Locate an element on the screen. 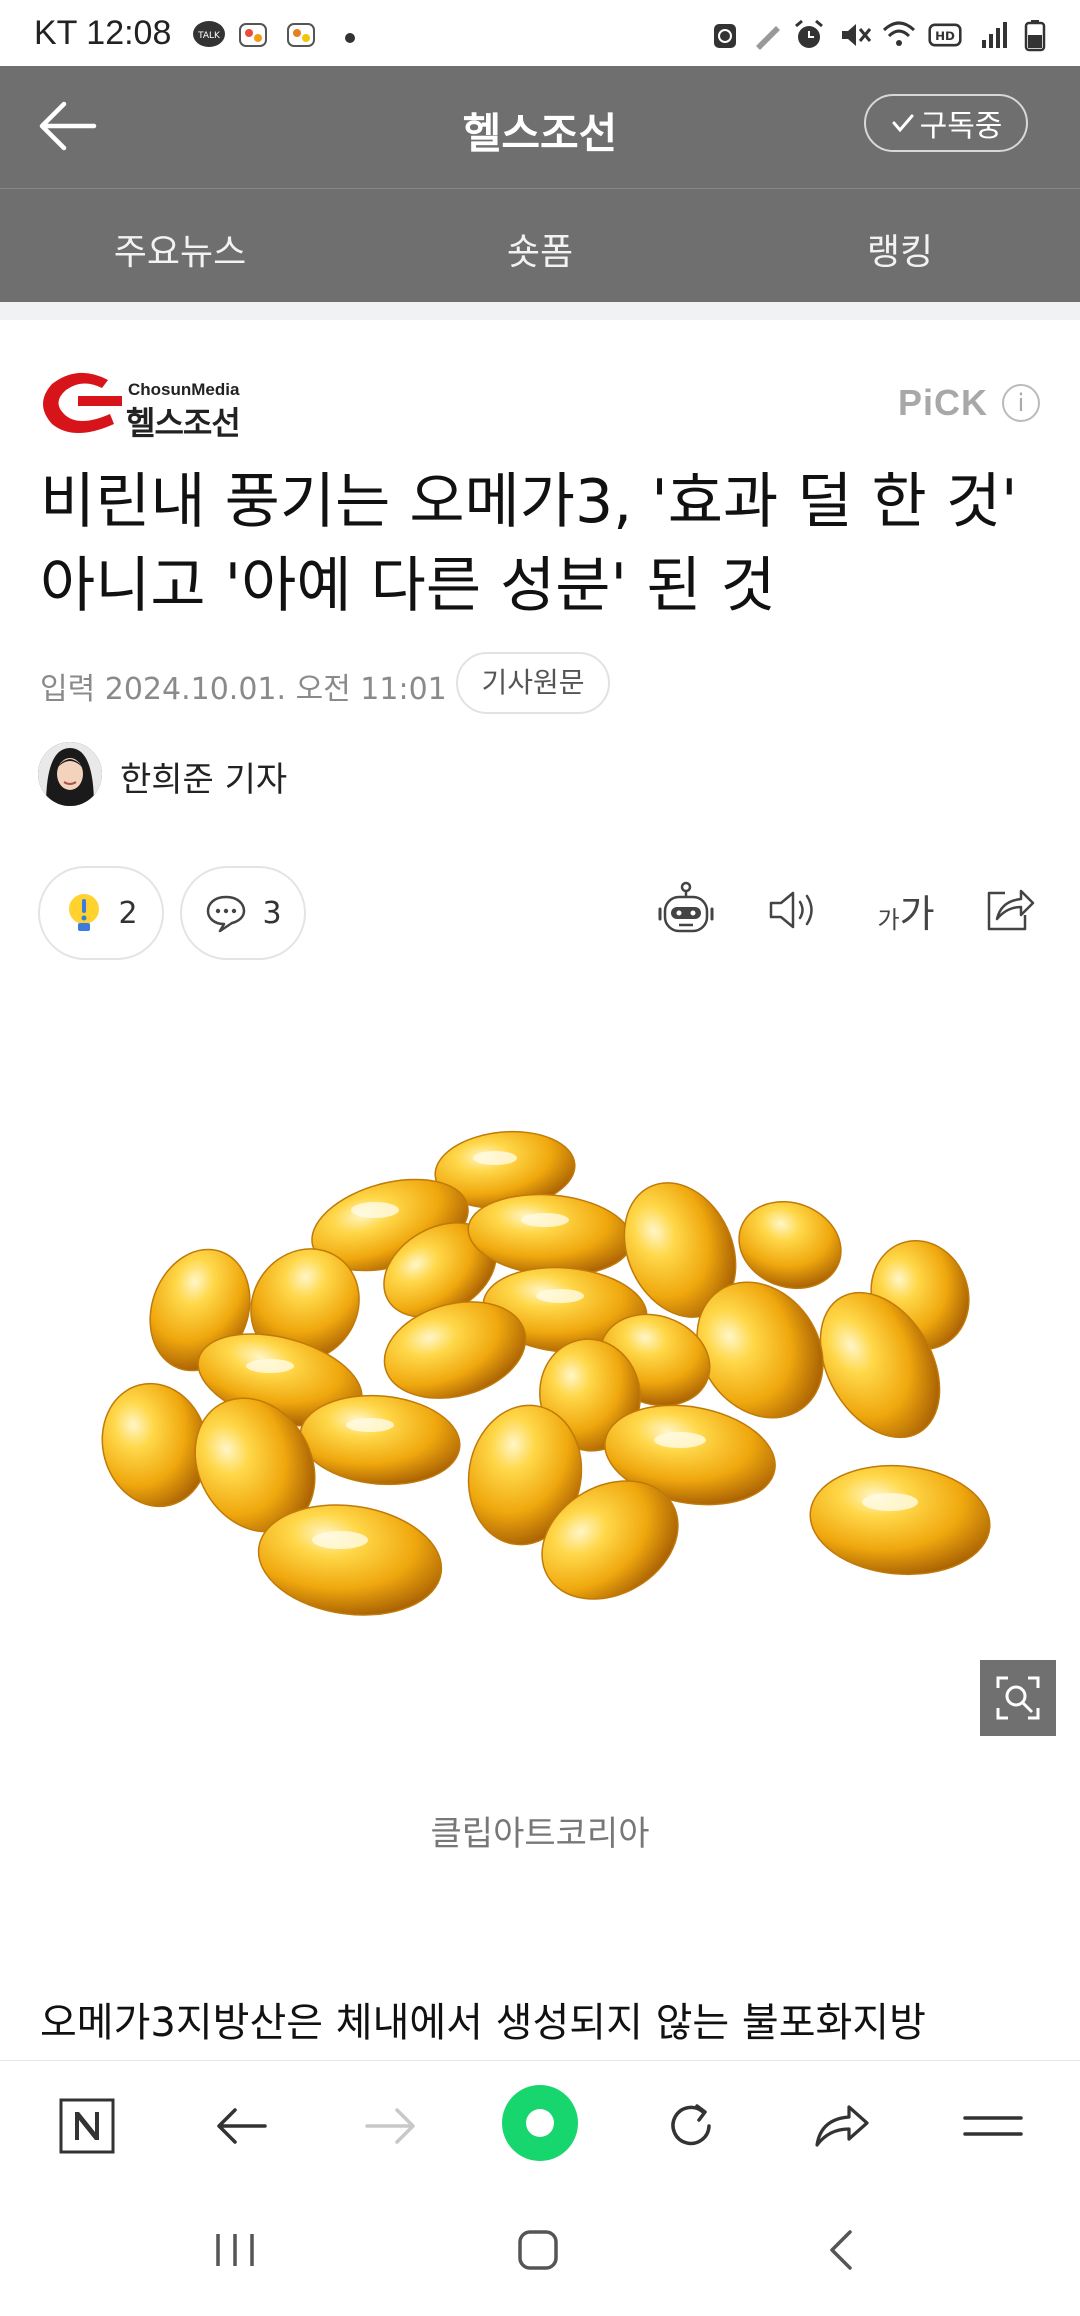  share-icon is located at coordinates (1011, 910).